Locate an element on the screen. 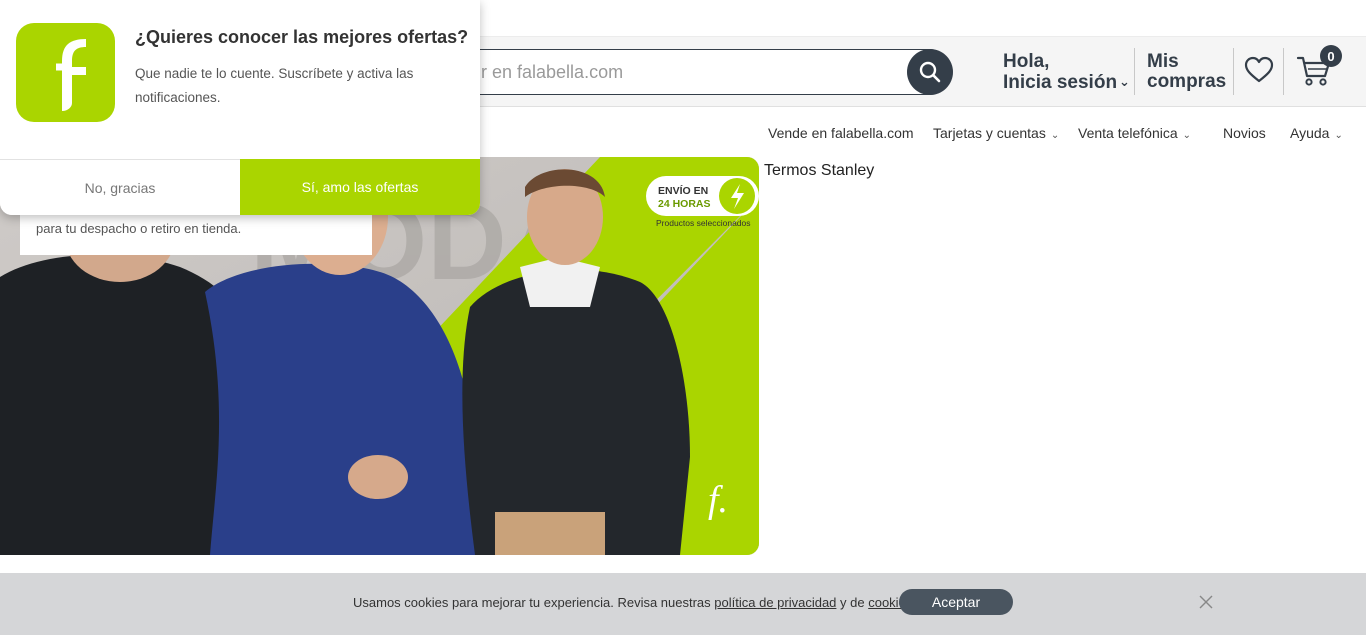 This screenshot has height=635, width=1366. nav-label: Vende en falabella.com is located at coordinates (841, 133).